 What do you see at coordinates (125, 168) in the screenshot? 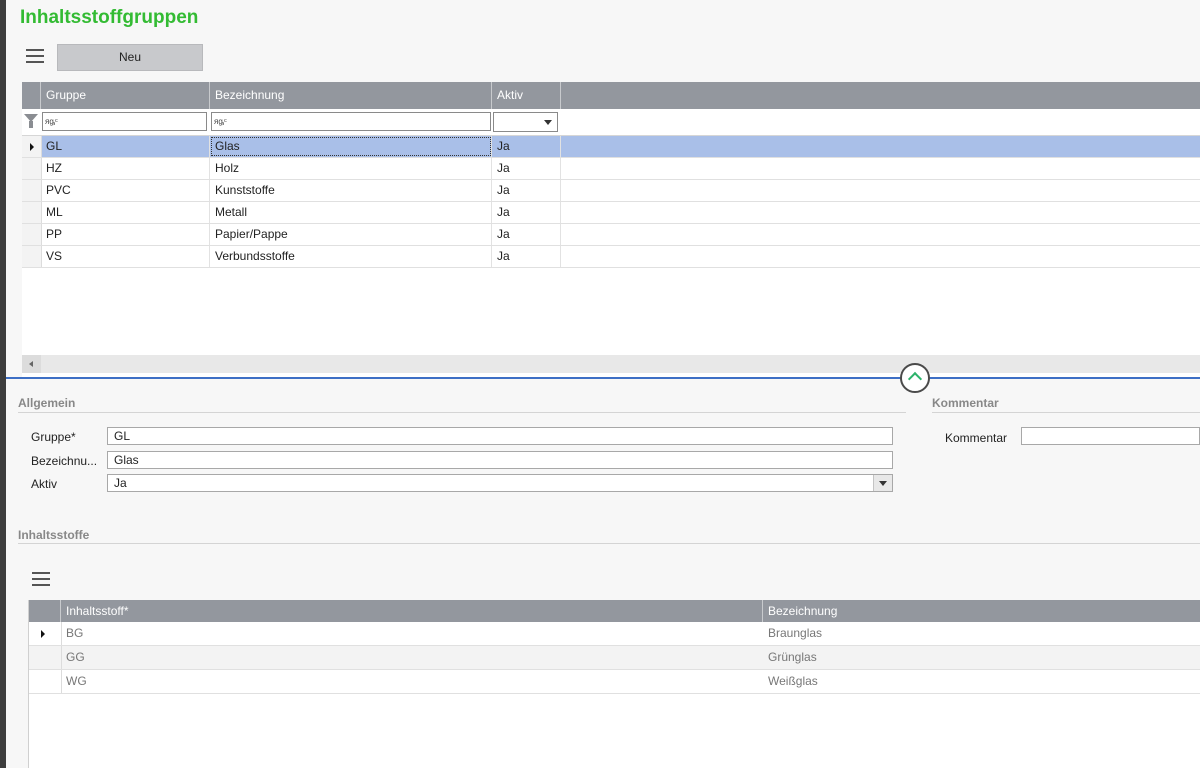
I see `cell-gruppe: HZ` at bounding box center [125, 168].